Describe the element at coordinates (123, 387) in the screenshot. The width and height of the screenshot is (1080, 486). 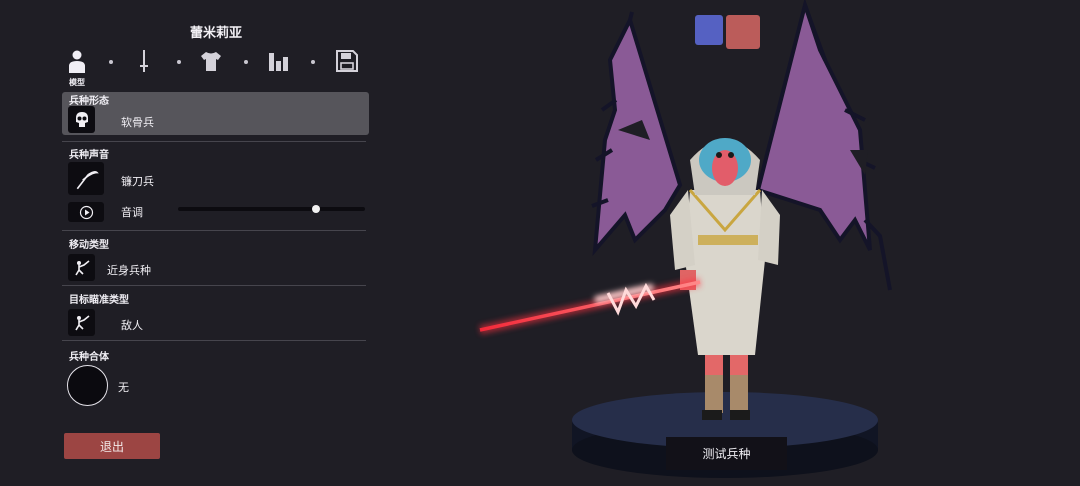
I see `fusion-value: 无` at that location.